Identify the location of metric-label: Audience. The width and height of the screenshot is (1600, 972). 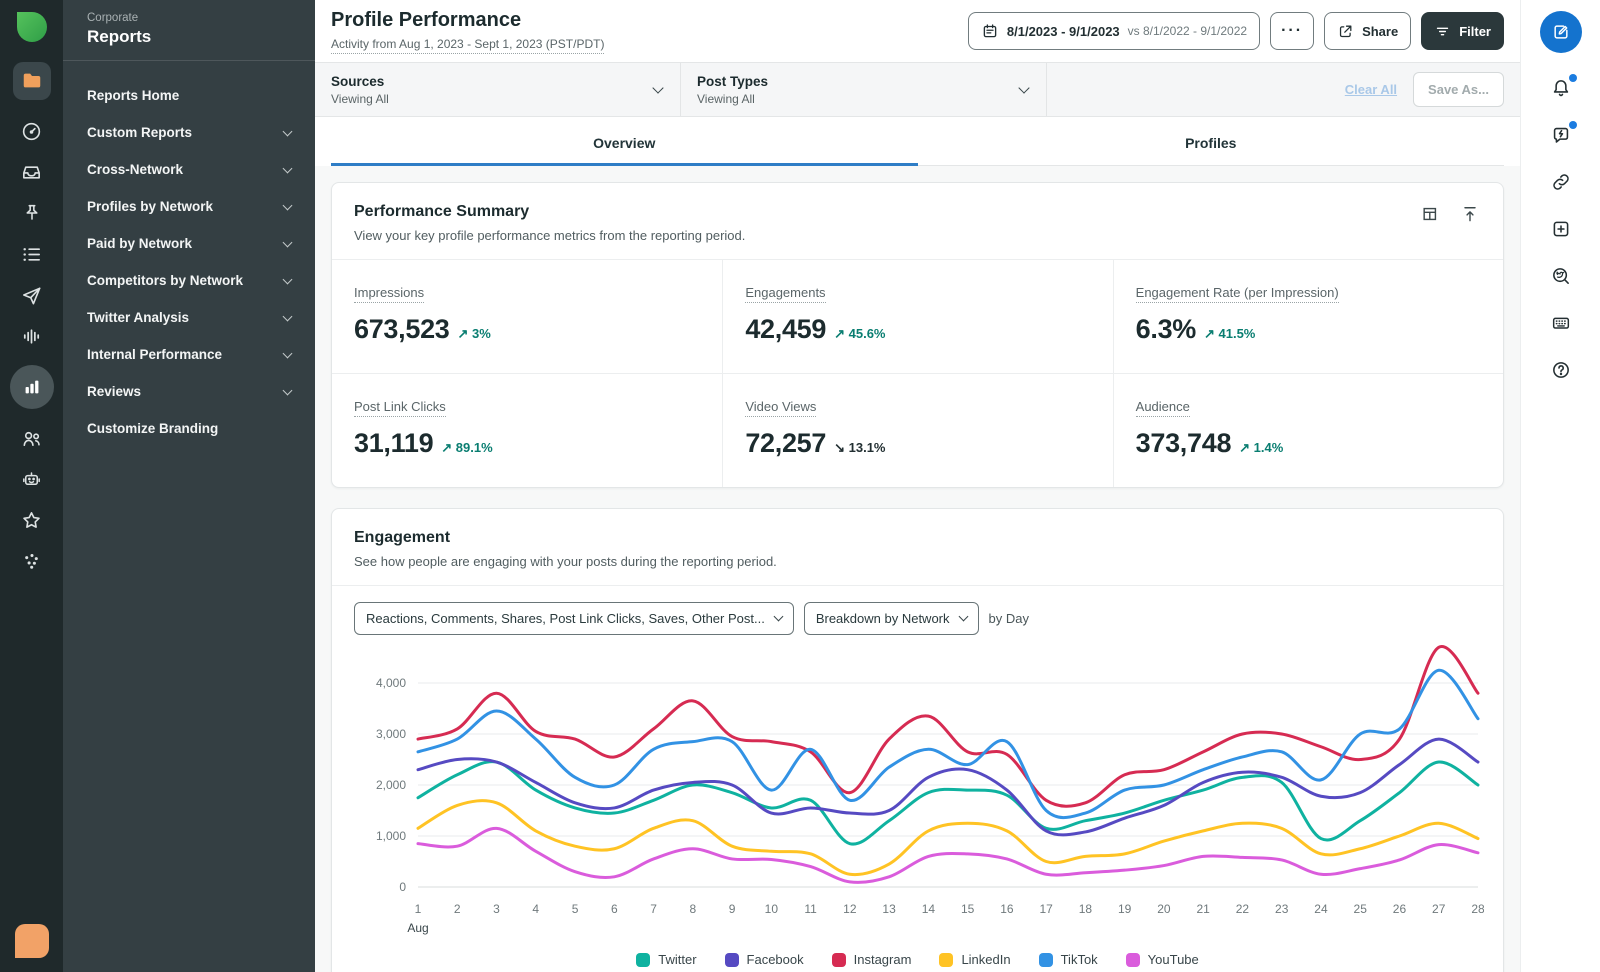
(1162, 408).